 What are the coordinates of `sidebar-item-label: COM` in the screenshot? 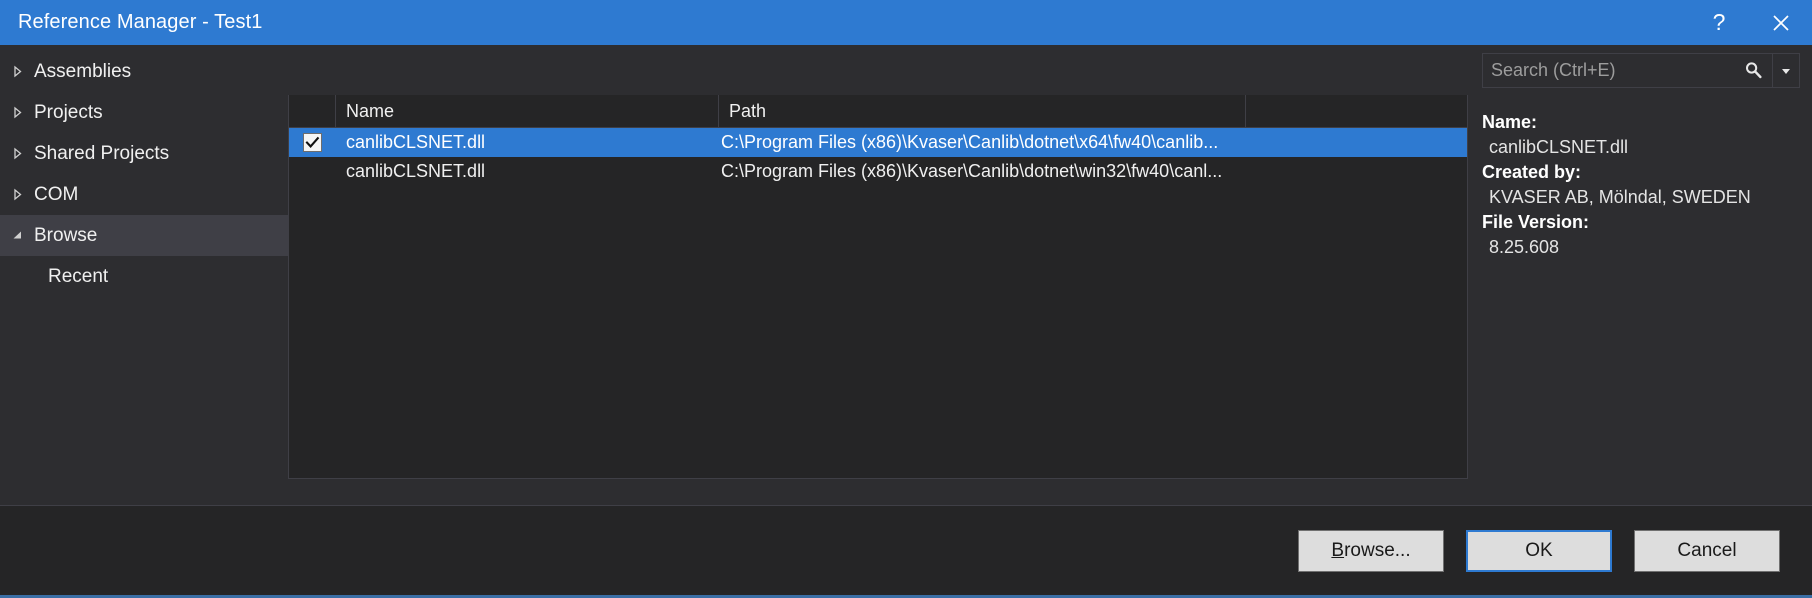 It's located at (56, 194).